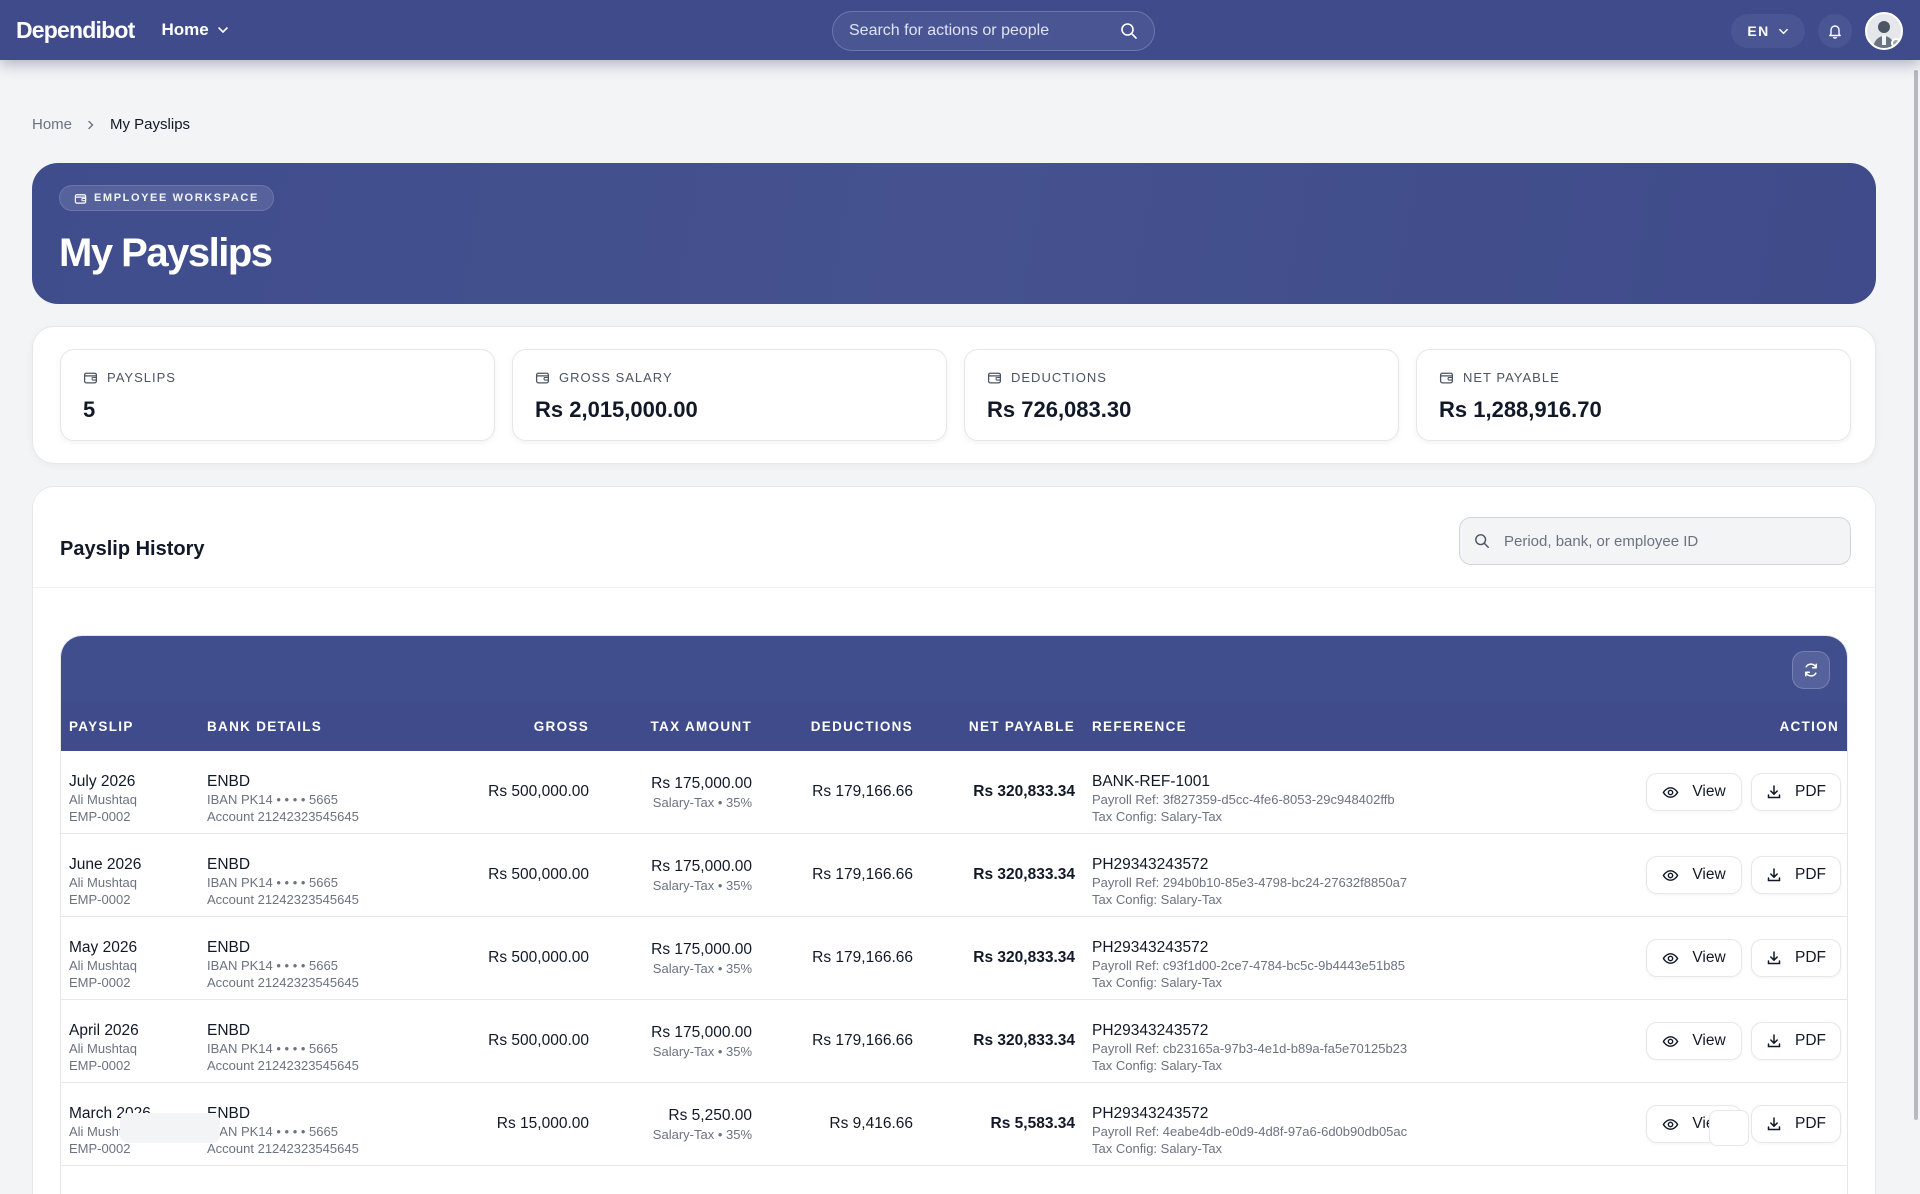  Describe the element at coordinates (729, 395) in the screenshot. I see `stat-card-gross-salary: GROSS SALARY Rs 2,015,000.00` at that location.